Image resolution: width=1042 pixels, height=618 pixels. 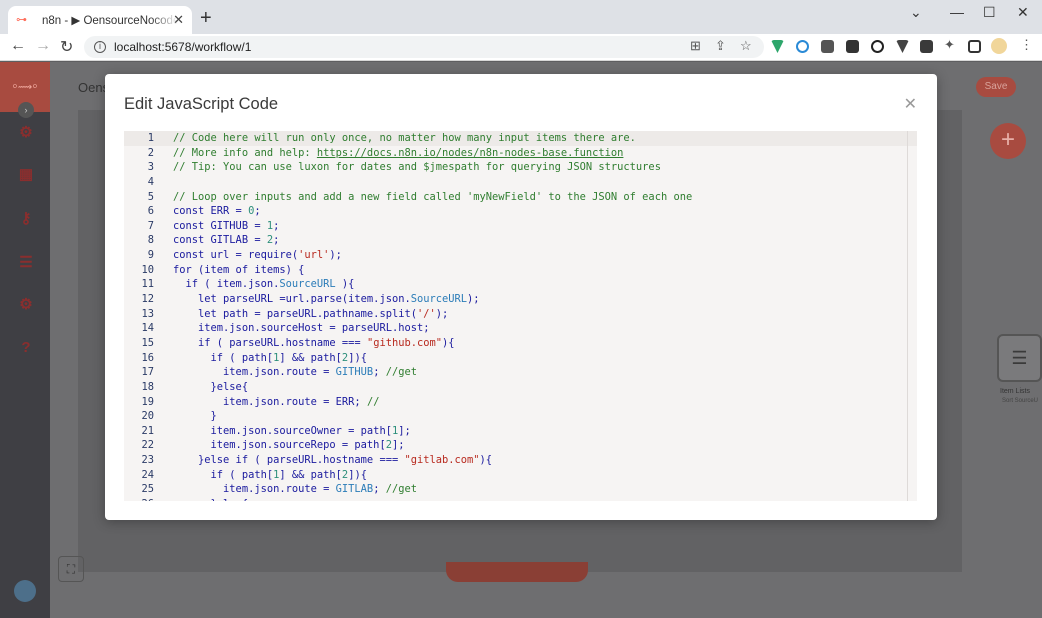 I want to click on code-line: 11 if ( item.json.SourceURL ){, so click(x=515, y=284).